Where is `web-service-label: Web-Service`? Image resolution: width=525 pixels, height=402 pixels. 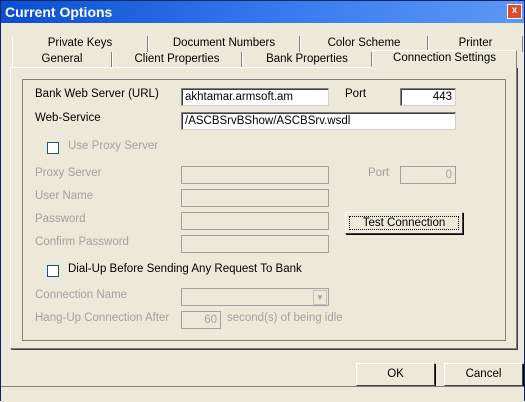
web-service-label: Web-Service is located at coordinates (68, 118).